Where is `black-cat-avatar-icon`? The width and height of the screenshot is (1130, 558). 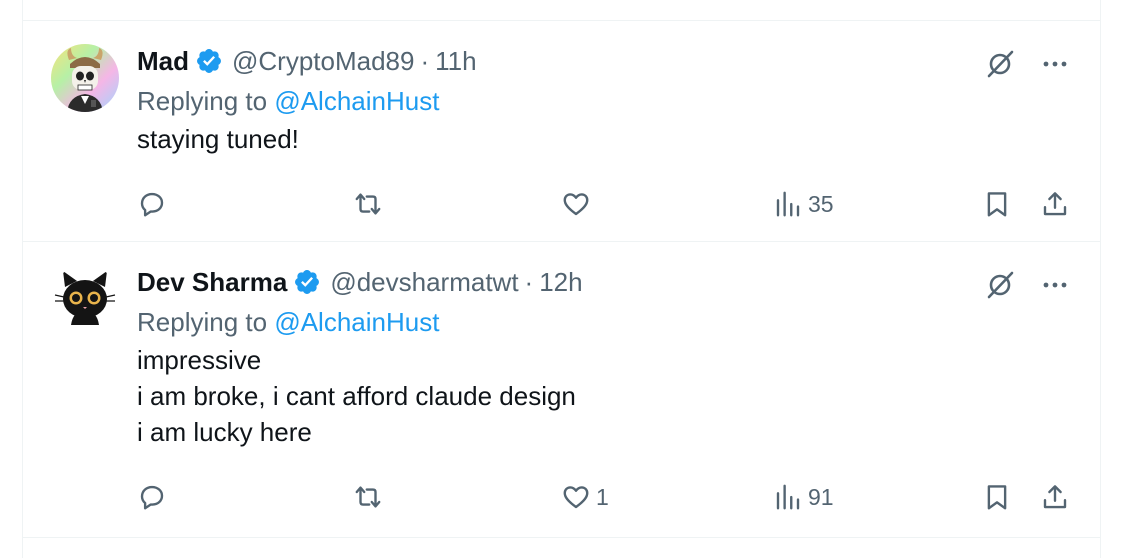
black-cat-avatar-icon is located at coordinates (85, 299).